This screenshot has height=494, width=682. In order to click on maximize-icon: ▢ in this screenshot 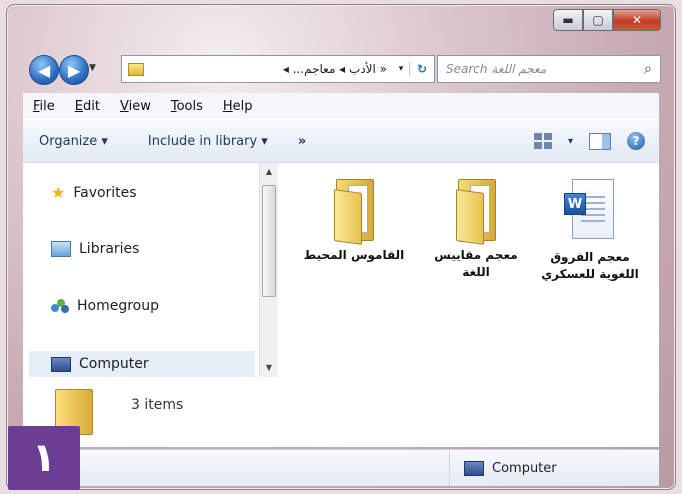, I will do `click(598, 20)`.